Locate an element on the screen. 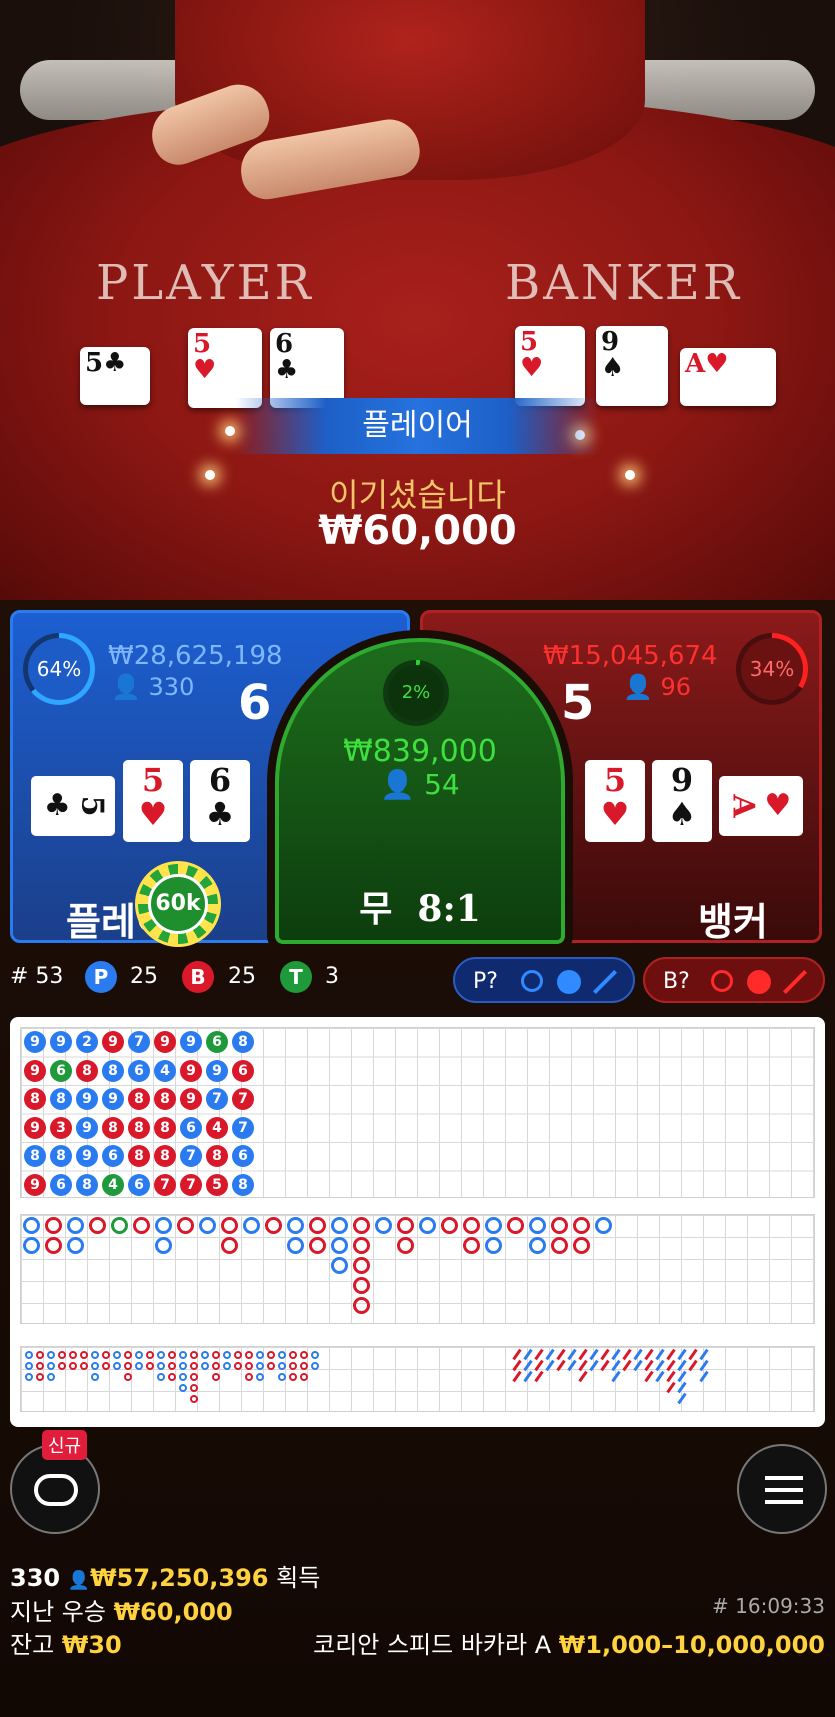 The width and height of the screenshot is (835, 1717). table-card: 5♣ is located at coordinates (115, 376).